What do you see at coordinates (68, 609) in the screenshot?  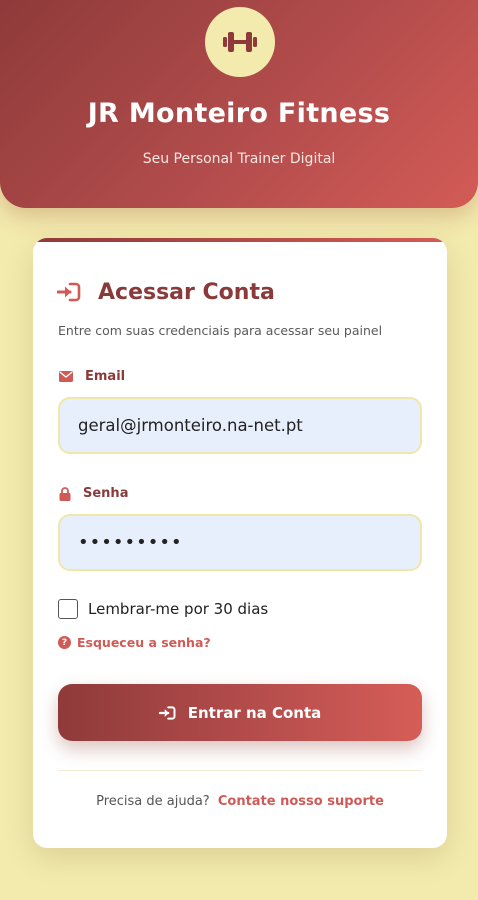 I see `remember-me-checkbox` at bounding box center [68, 609].